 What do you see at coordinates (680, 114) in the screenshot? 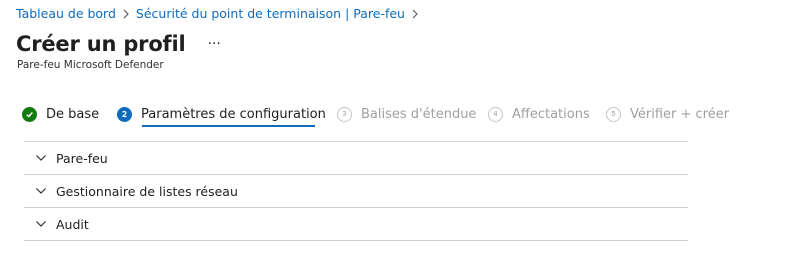
I see `step-review-create-label: Vérifier + créer` at bounding box center [680, 114].